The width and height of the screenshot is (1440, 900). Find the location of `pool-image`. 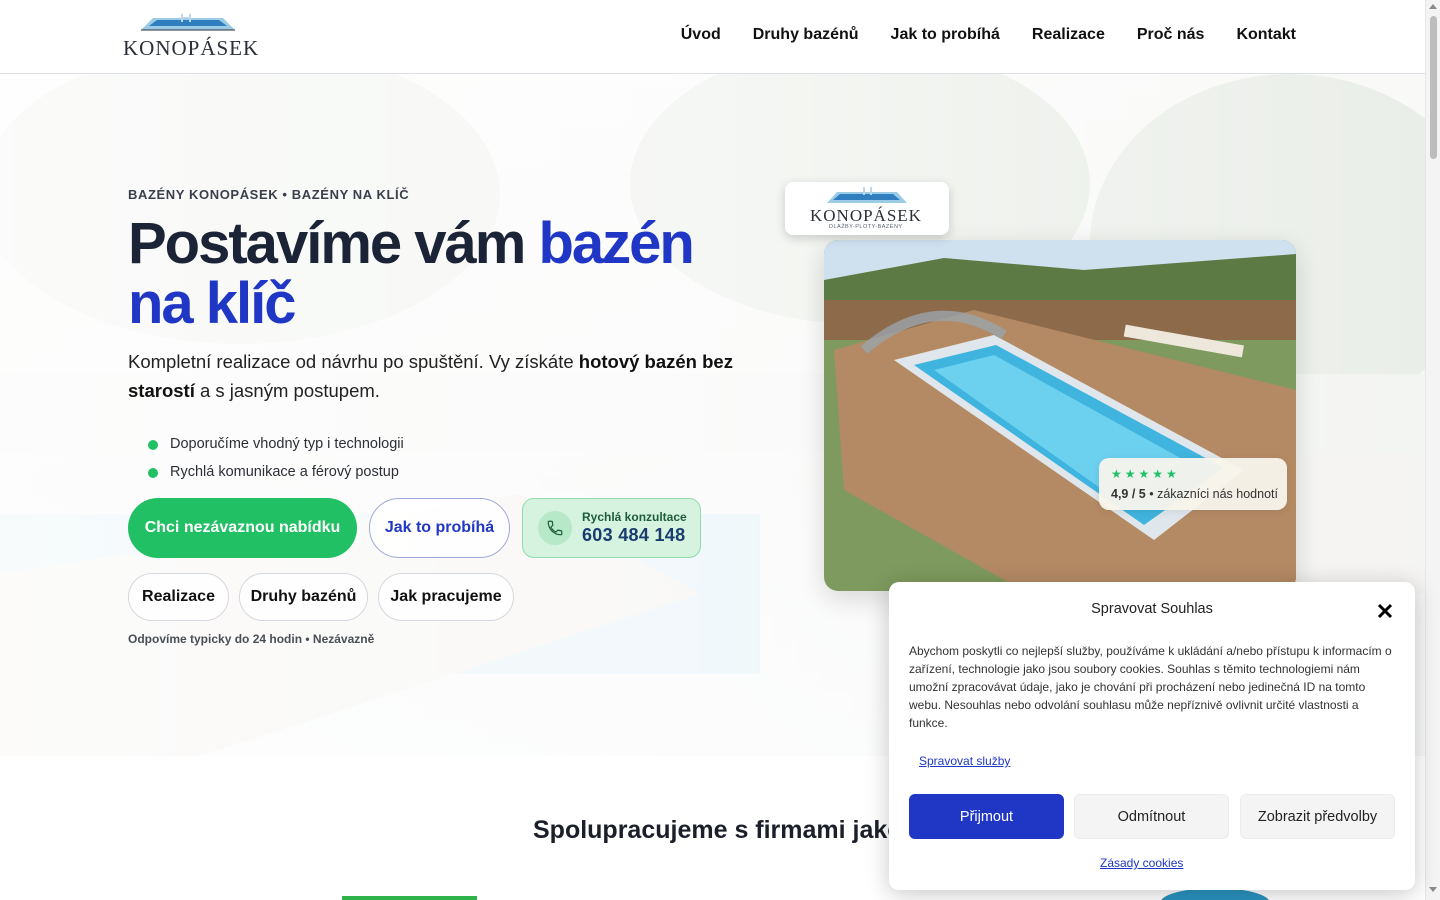

pool-image is located at coordinates (1060, 415).